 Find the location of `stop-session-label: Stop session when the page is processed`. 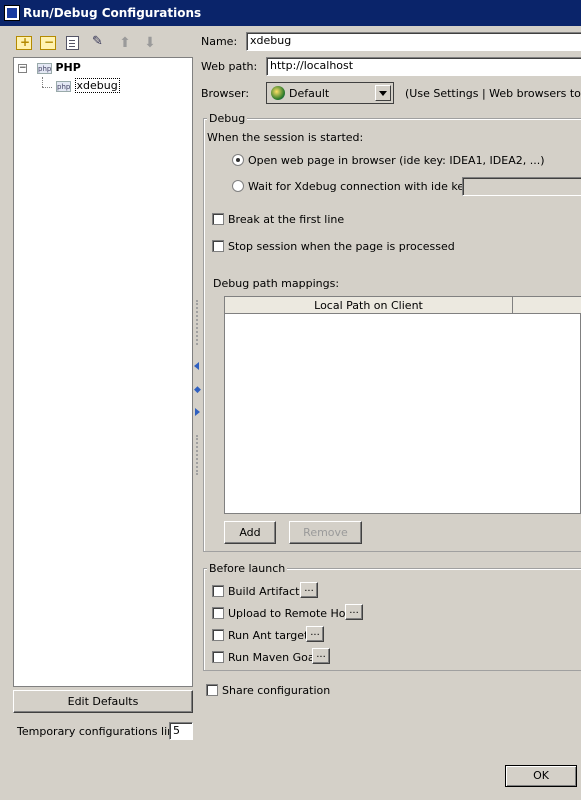

stop-session-label: Stop session when the page is processed is located at coordinates (341, 246).